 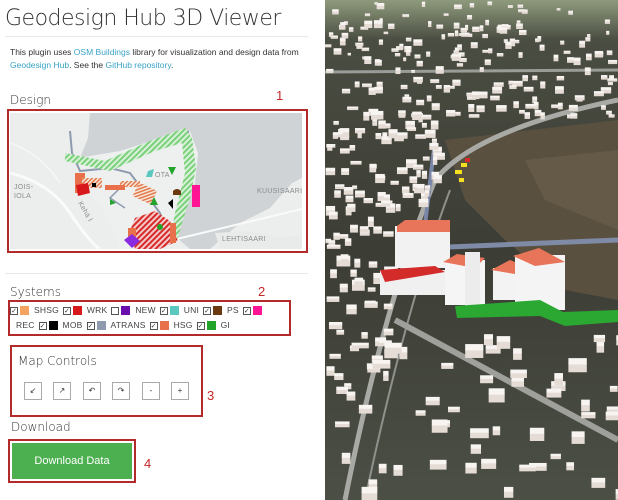 I want to click on osm-buildings-link: OSM Buildings, so click(x=102, y=52).